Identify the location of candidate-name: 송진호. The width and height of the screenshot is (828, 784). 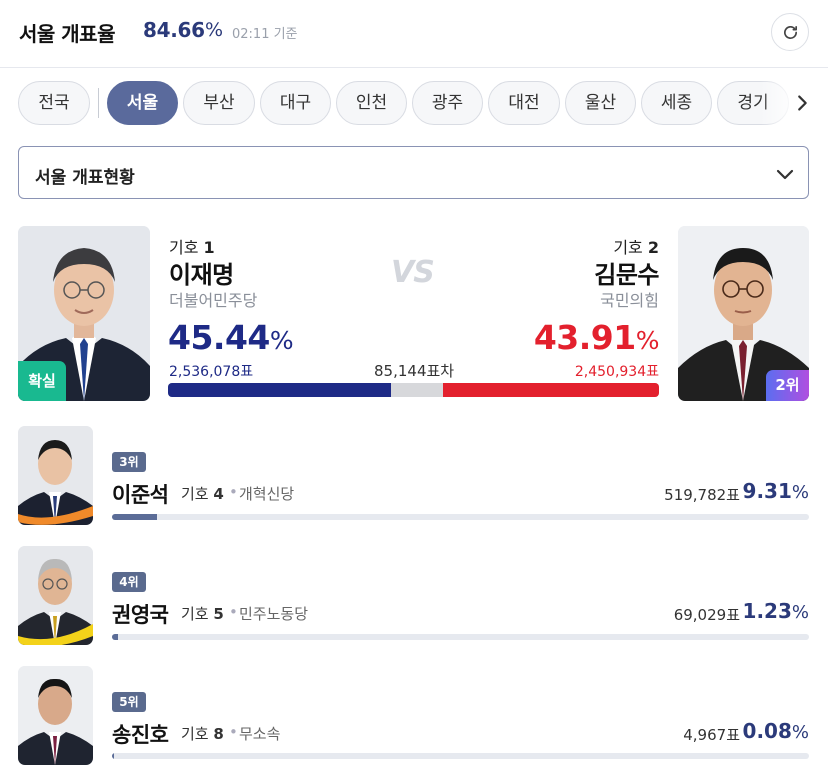
(140, 735).